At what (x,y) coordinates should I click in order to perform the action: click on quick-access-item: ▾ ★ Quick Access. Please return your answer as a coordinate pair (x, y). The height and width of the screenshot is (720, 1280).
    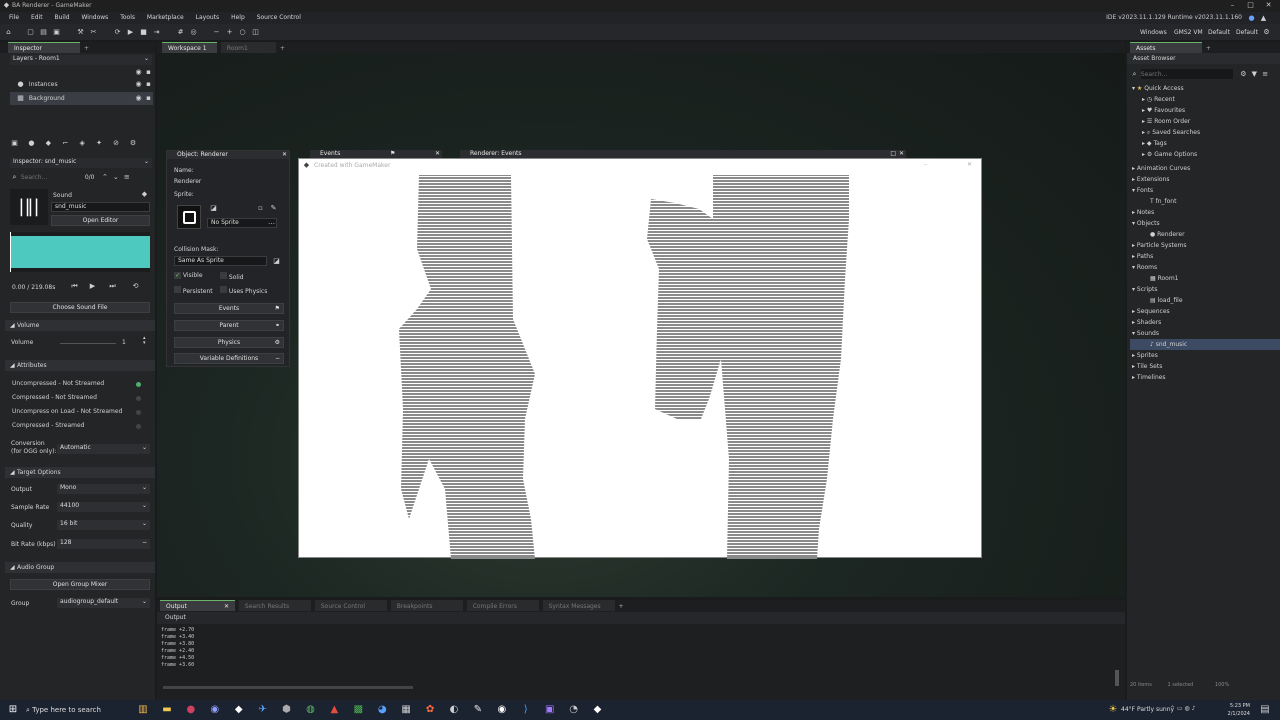
    Looking at the image, I should click on (1205, 88).